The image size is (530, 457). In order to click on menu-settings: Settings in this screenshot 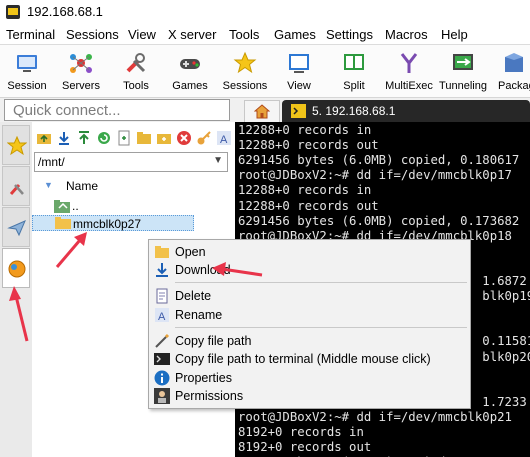, I will do `click(349, 34)`.